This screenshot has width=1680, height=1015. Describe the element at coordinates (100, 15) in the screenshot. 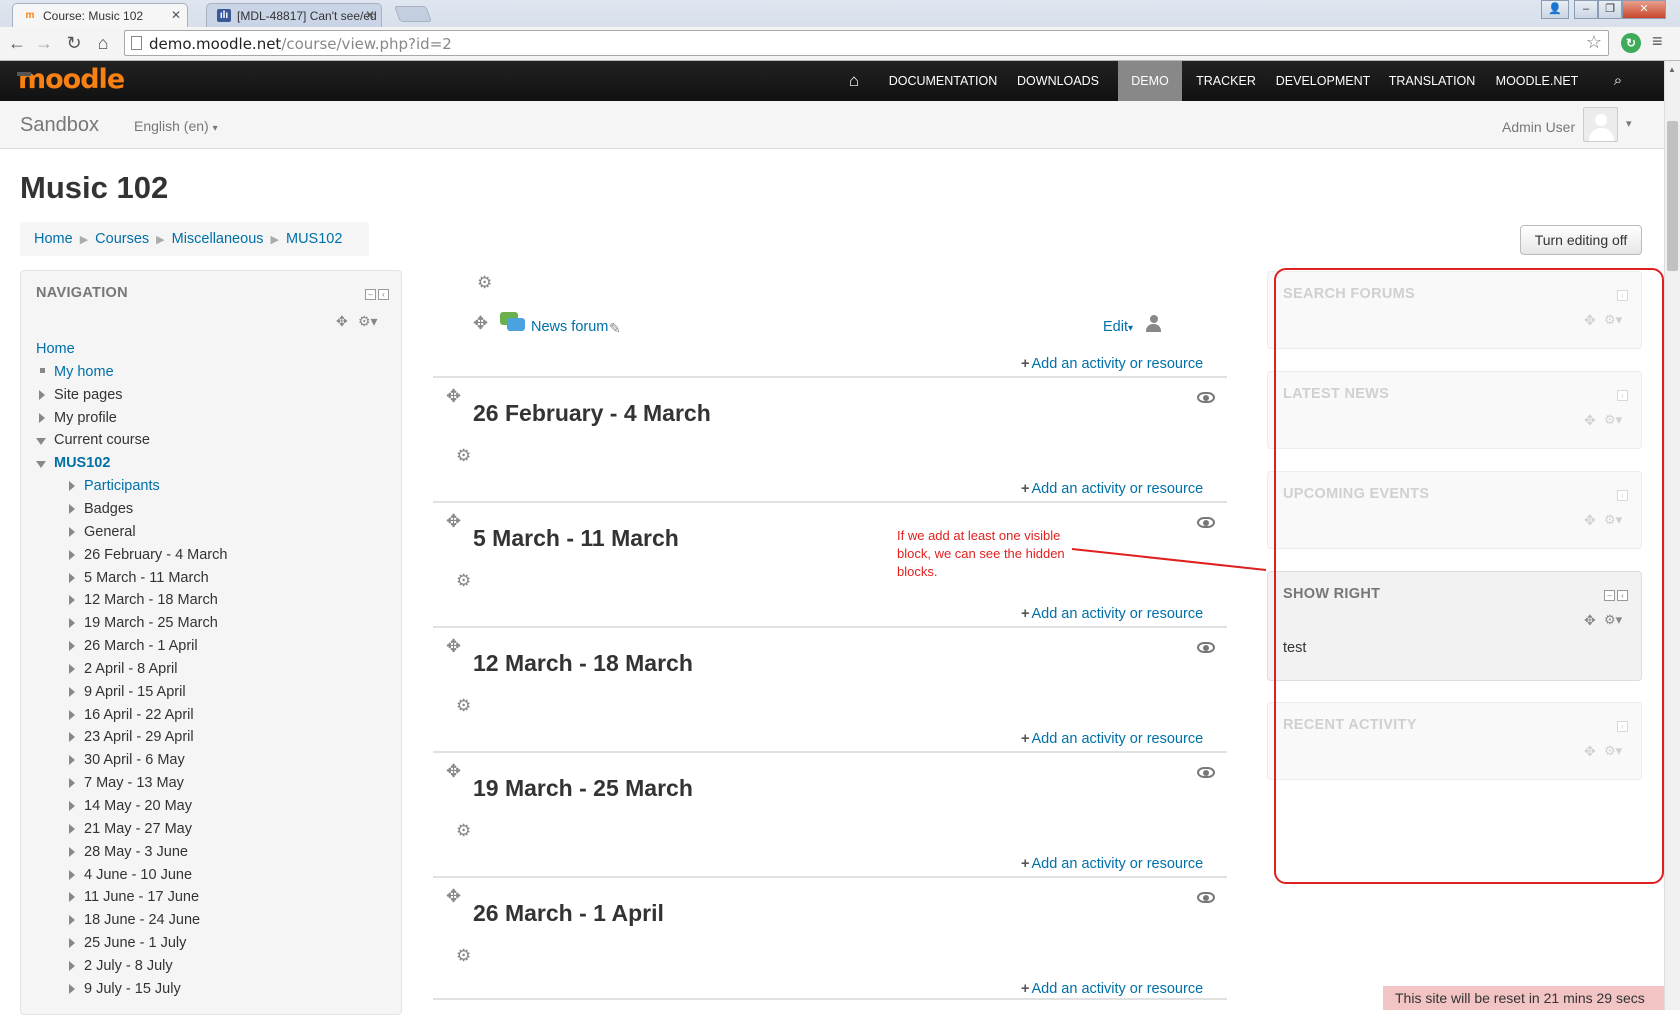

I see `browser-tab-active: m Course: Music 102 ✕` at that location.